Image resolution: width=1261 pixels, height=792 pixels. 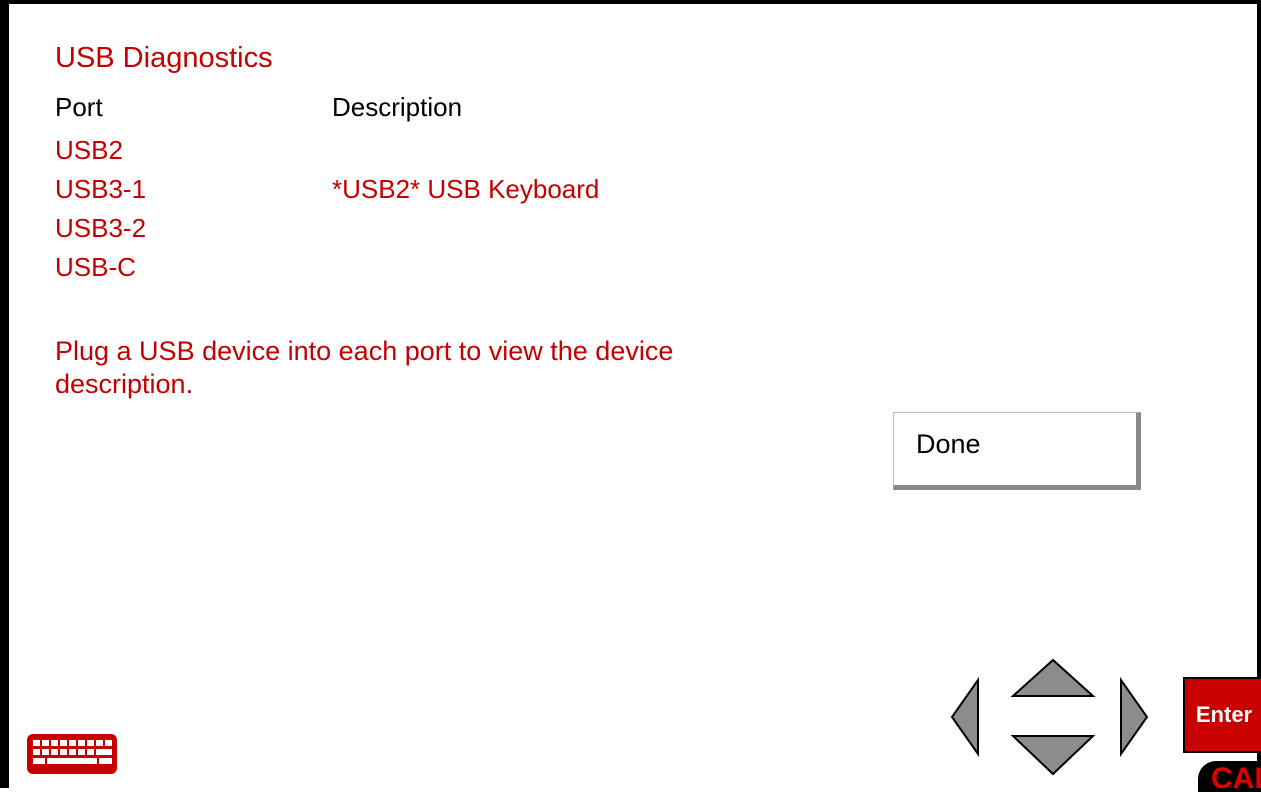 What do you see at coordinates (79, 107) in the screenshot?
I see `port-column-header: Port` at bounding box center [79, 107].